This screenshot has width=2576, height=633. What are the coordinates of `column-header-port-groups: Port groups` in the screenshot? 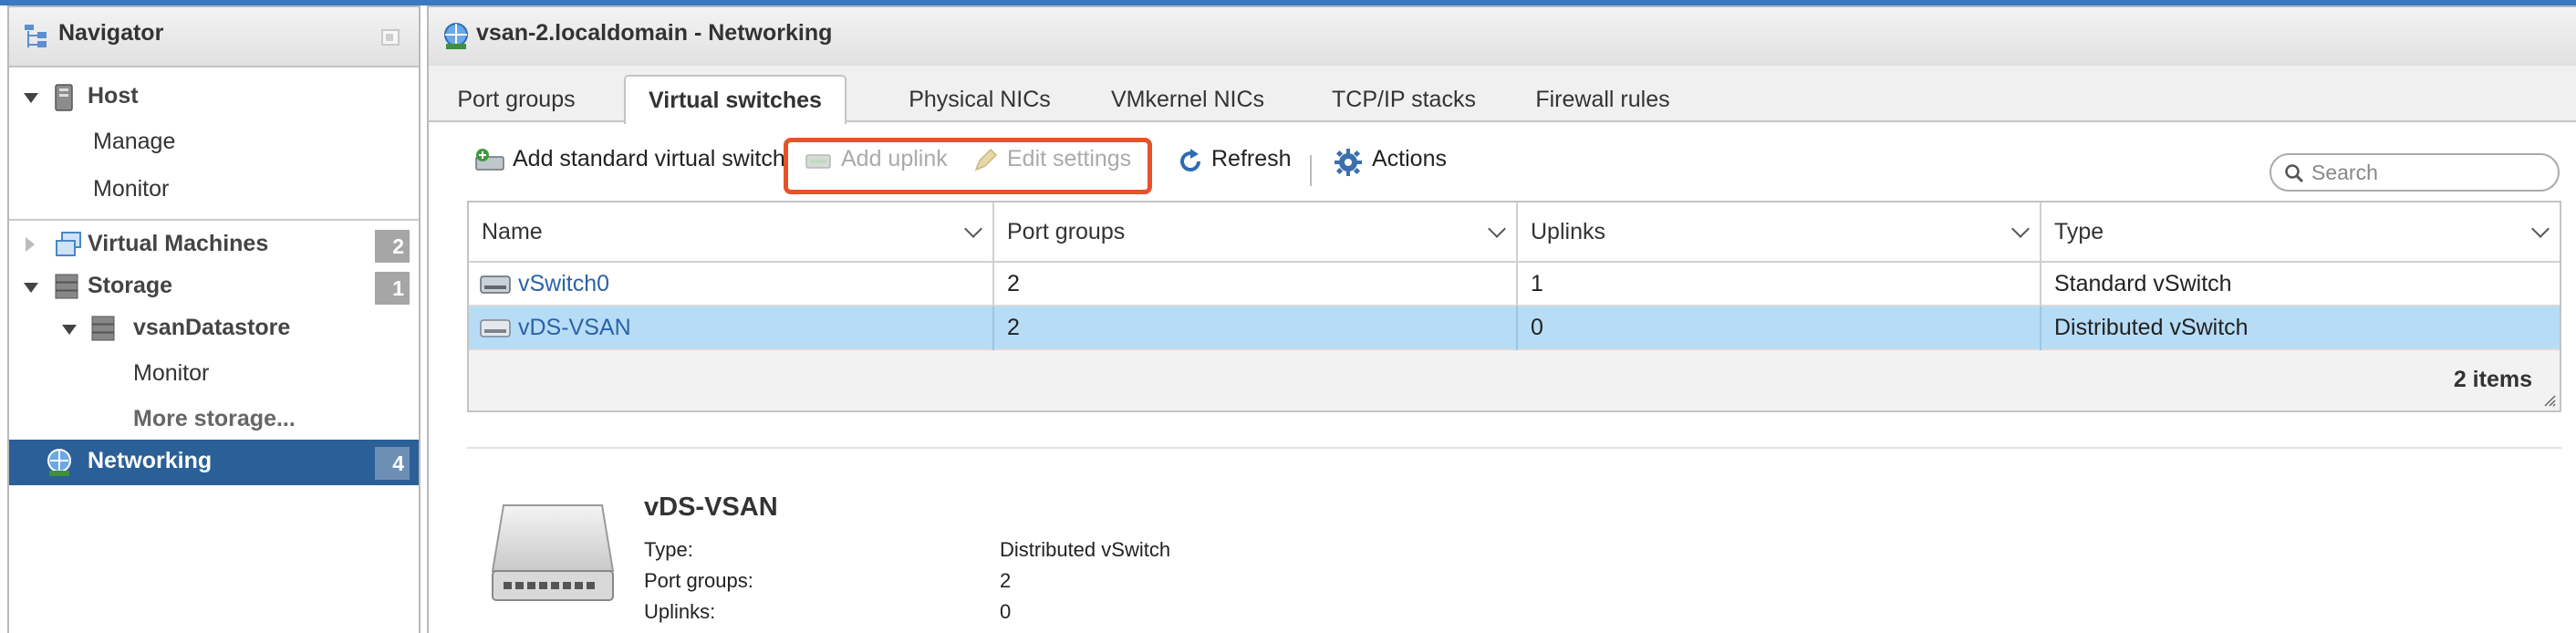 It's located at (1256, 232).